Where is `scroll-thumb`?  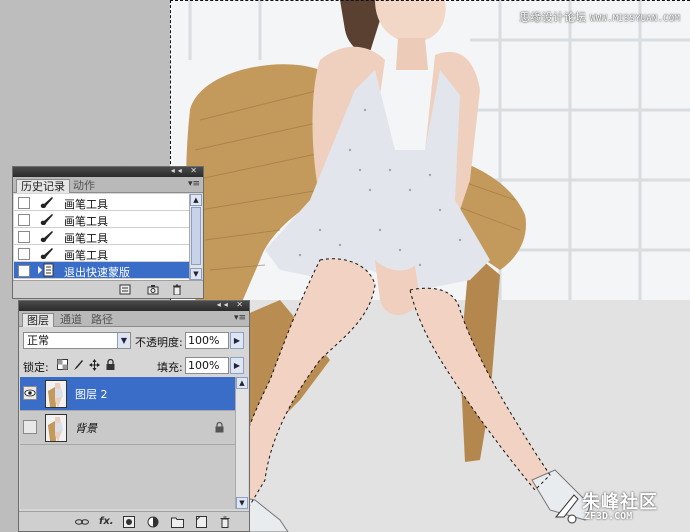 scroll-thumb is located at coordinates (196, 236).